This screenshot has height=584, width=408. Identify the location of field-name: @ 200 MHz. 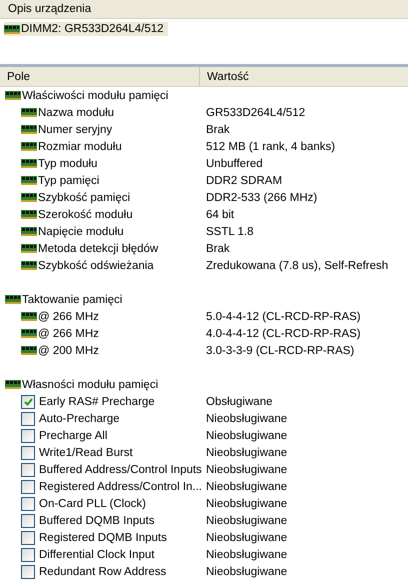
(68, 350).